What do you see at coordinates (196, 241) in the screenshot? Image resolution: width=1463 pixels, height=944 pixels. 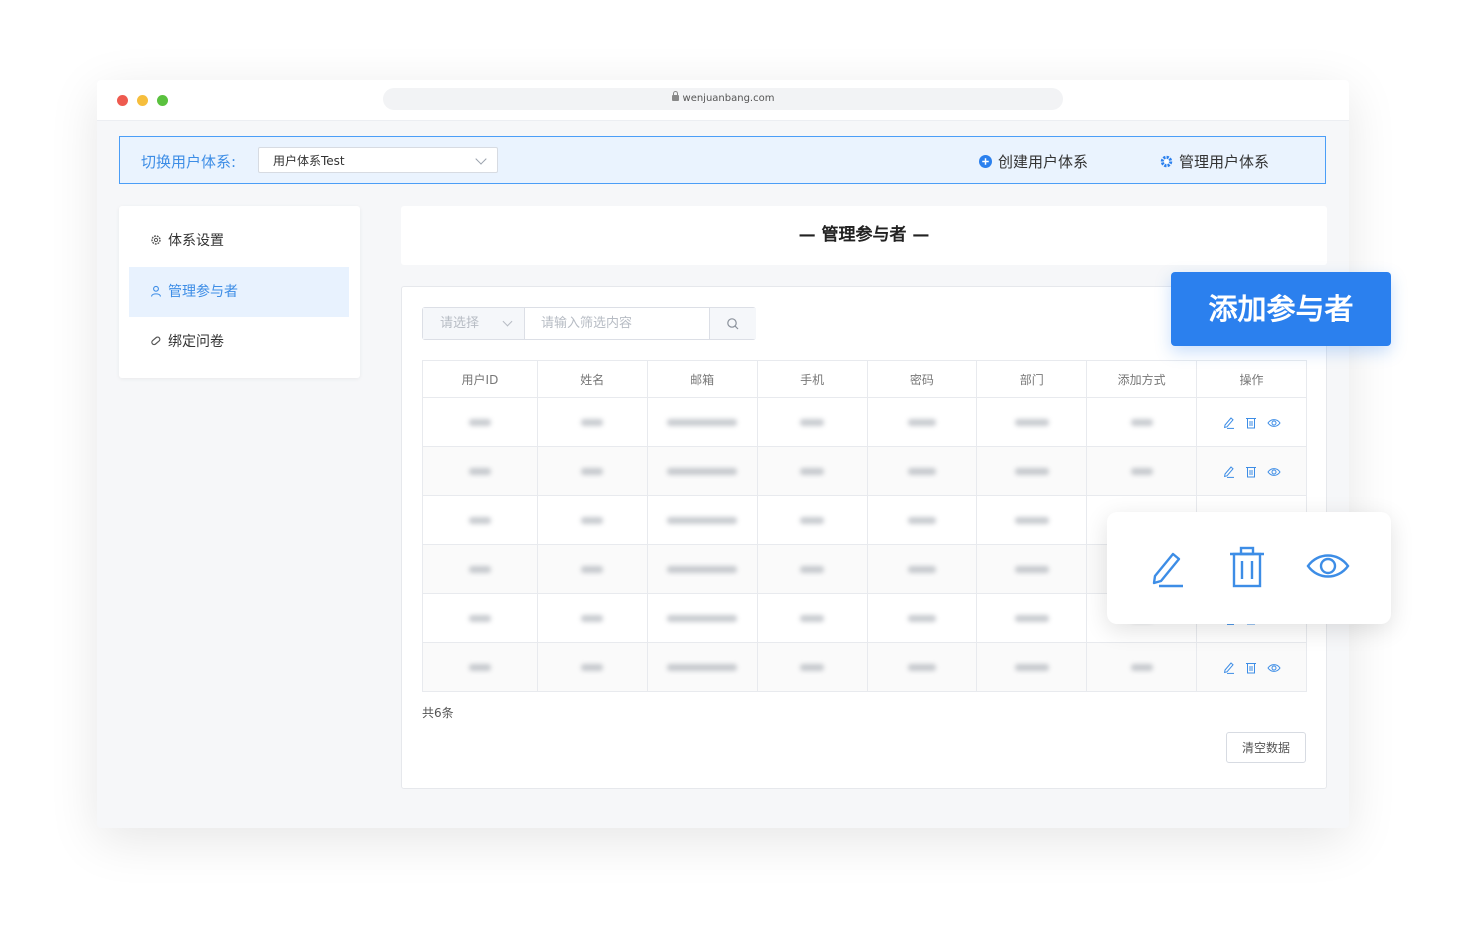 I see `sidebar-item-label: 体系设置` at bounding box center [196, 241].